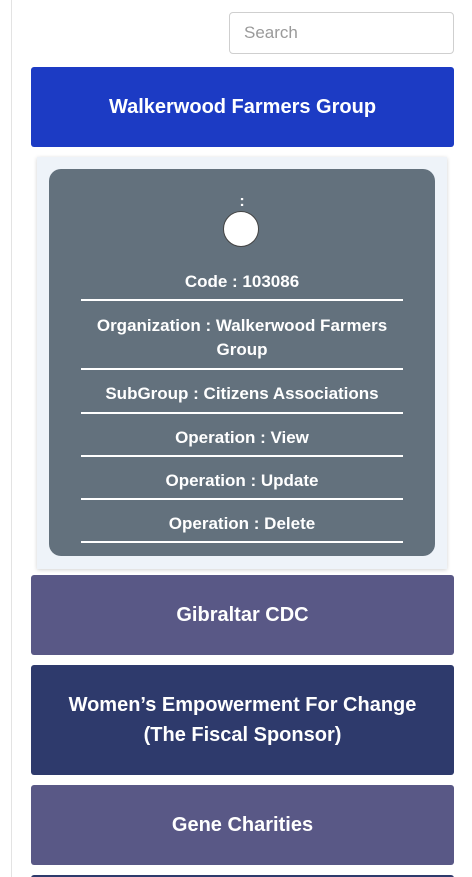  I want to click on left-divider, so click(11, 438).